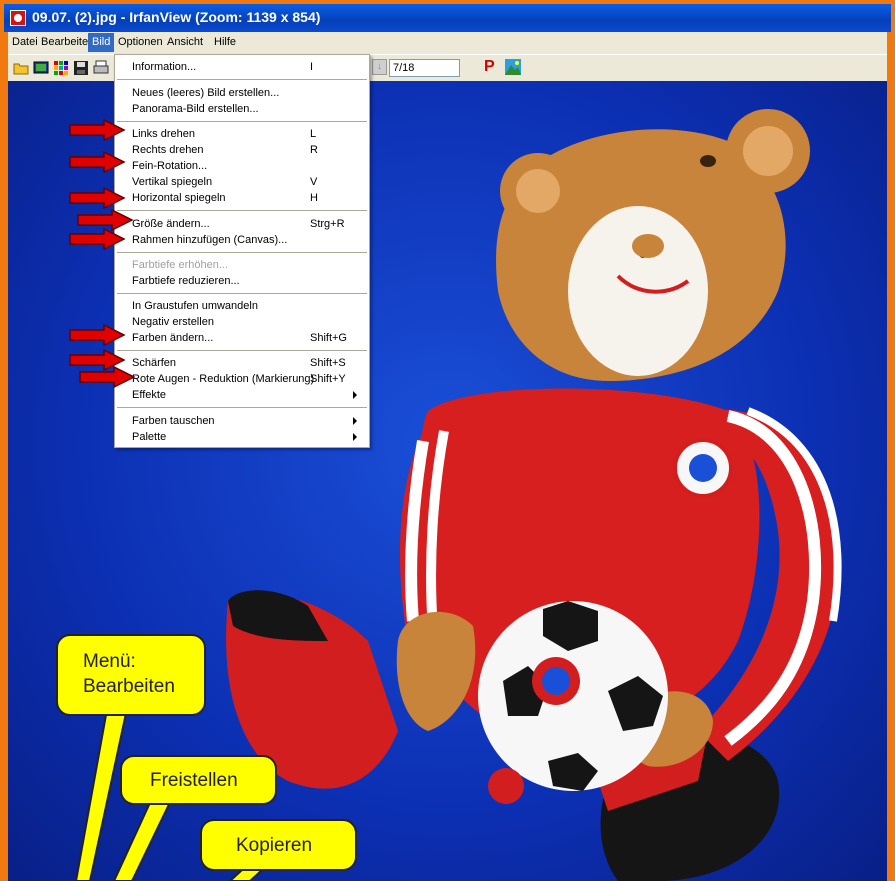 The image size is (895, 881). I want to click on callout-text-line1: Menü:, so click(109, 661).